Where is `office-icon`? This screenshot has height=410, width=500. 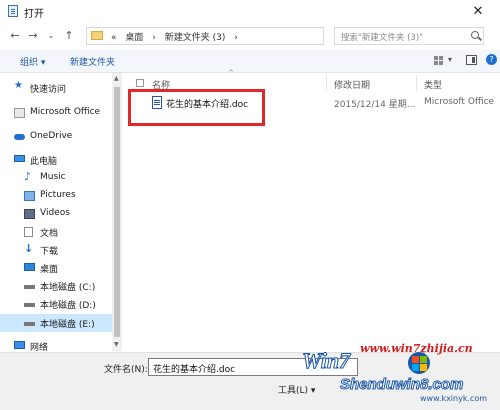
office-icon is located at coordinates (19, 113).